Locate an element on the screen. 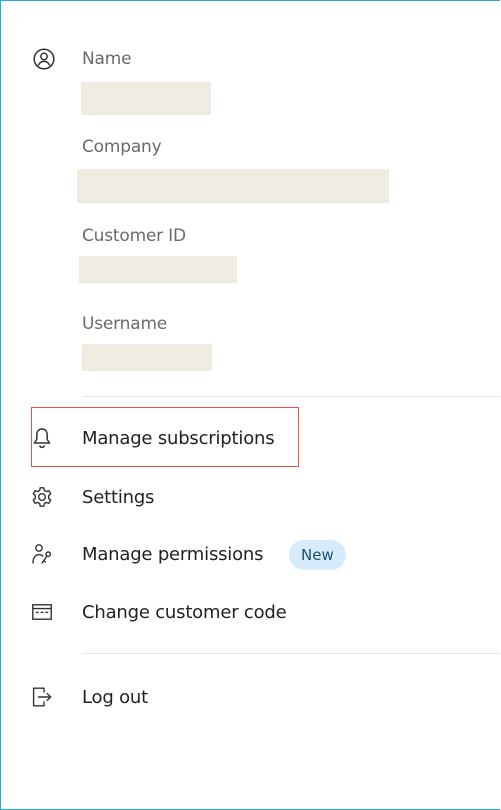 The image size is (501, 810). manage-subscriptions-item: Manage subscriptions is located at coordinates (165, 438).